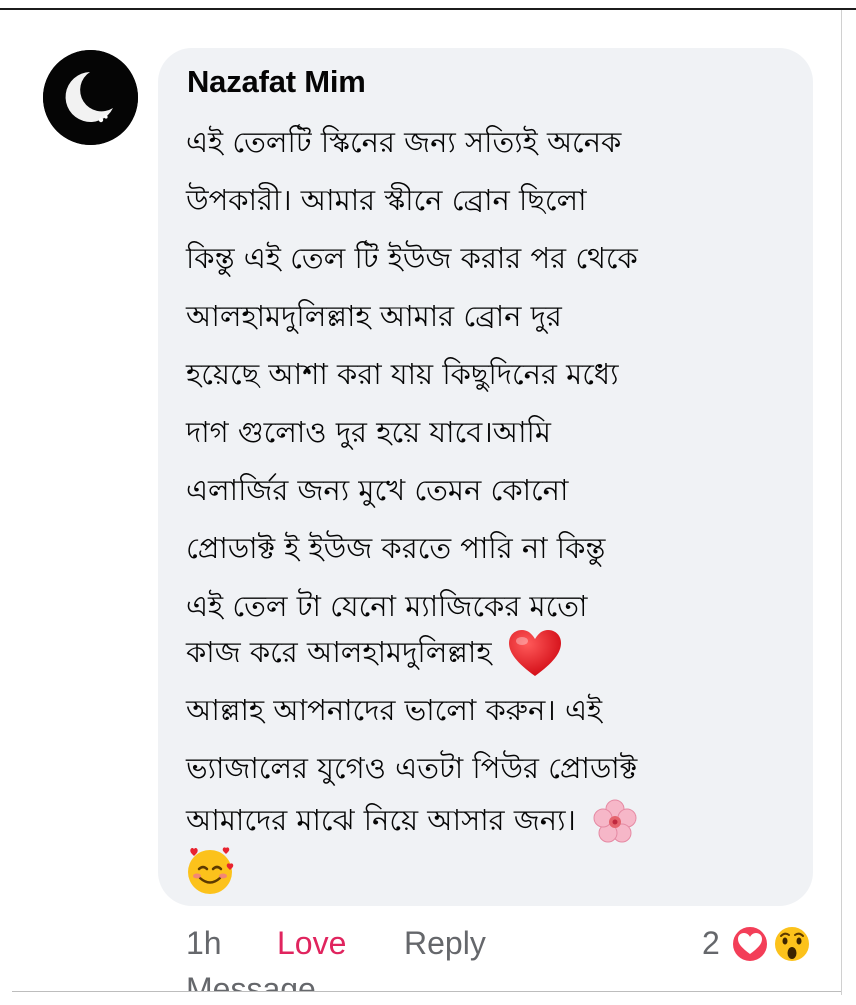  What do you see at coordinates (377, 490) in the screenshot?
I see `comment-text-line: এলার্জির জন্য মুখে তেমন কোনো` at bounding box center [377, 490].